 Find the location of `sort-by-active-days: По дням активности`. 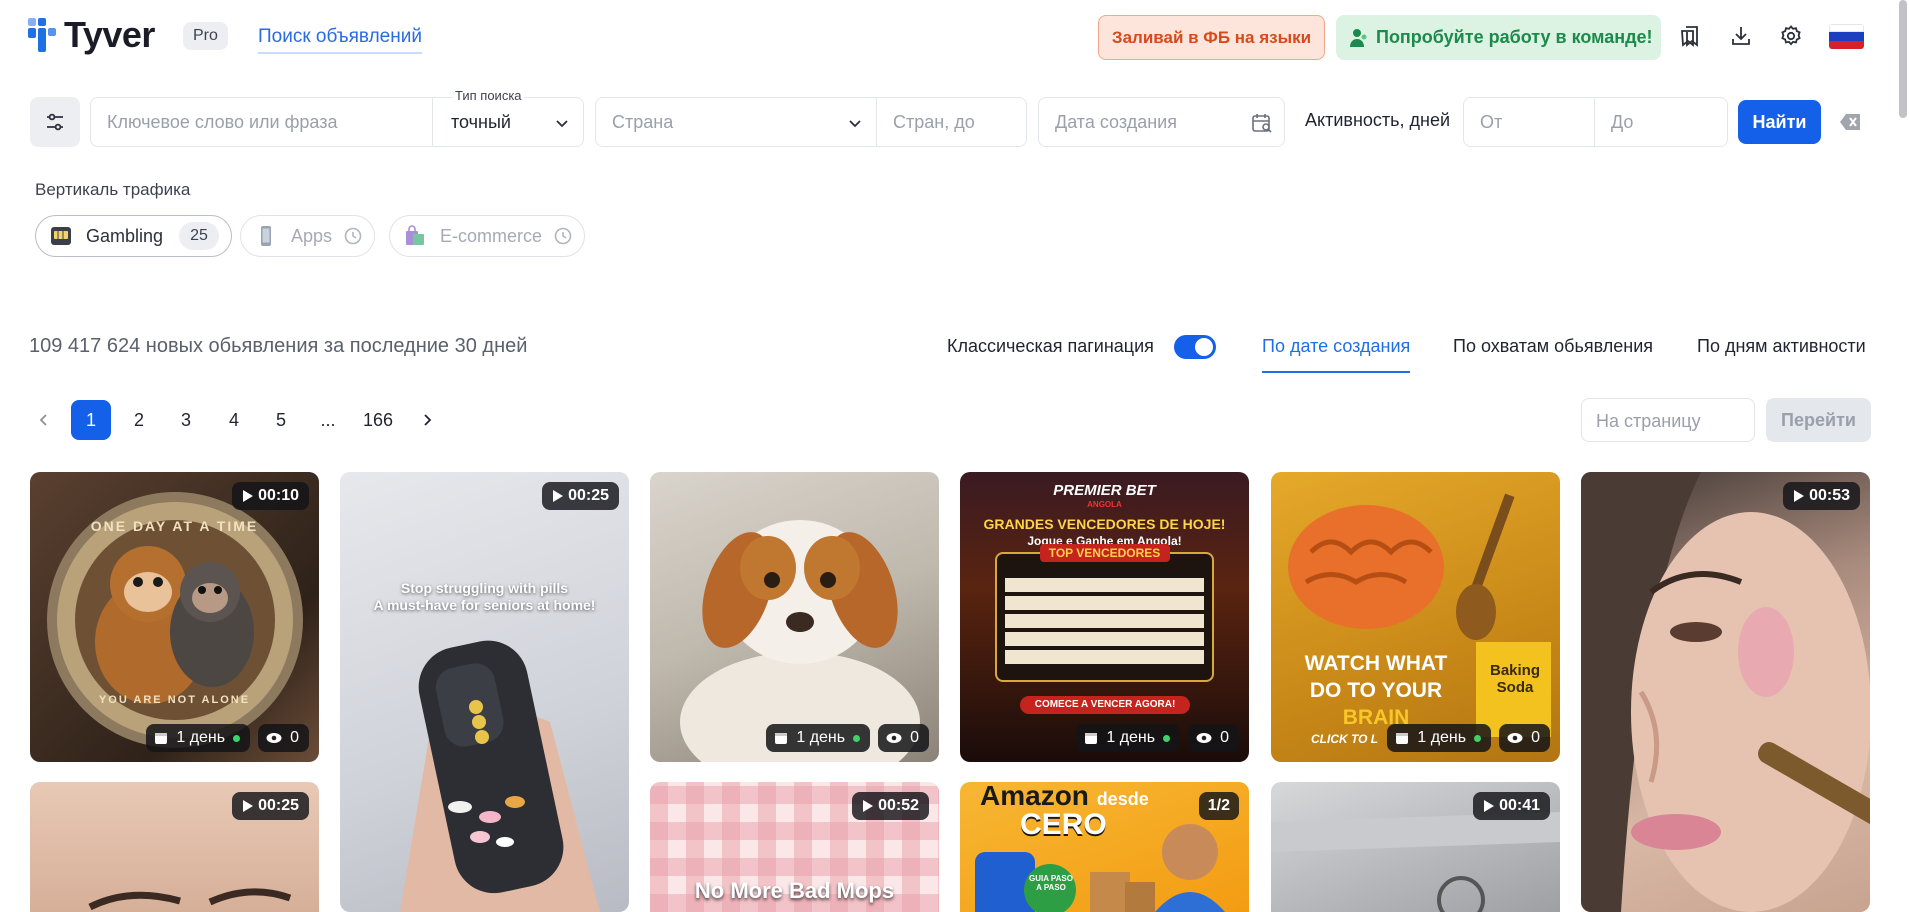

sort-by-active-days: По дням активности is located at coordinates (1781, 346).